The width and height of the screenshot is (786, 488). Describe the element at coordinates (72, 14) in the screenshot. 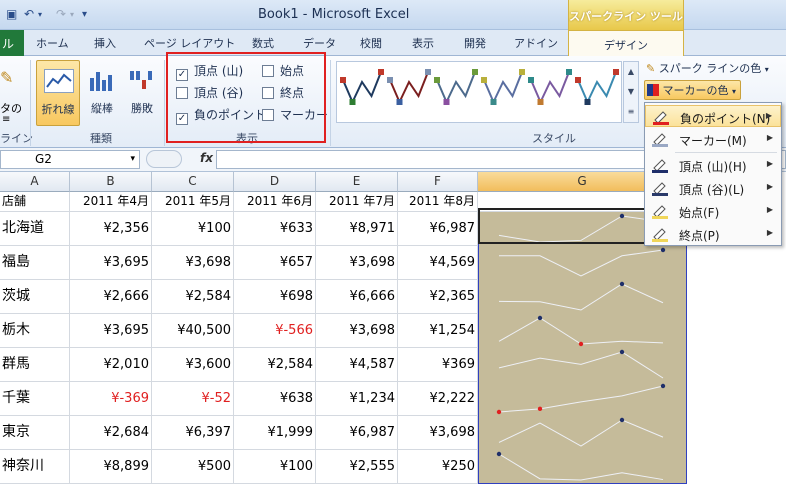

I see `redo-dropdown-icon: ▾` at that location.